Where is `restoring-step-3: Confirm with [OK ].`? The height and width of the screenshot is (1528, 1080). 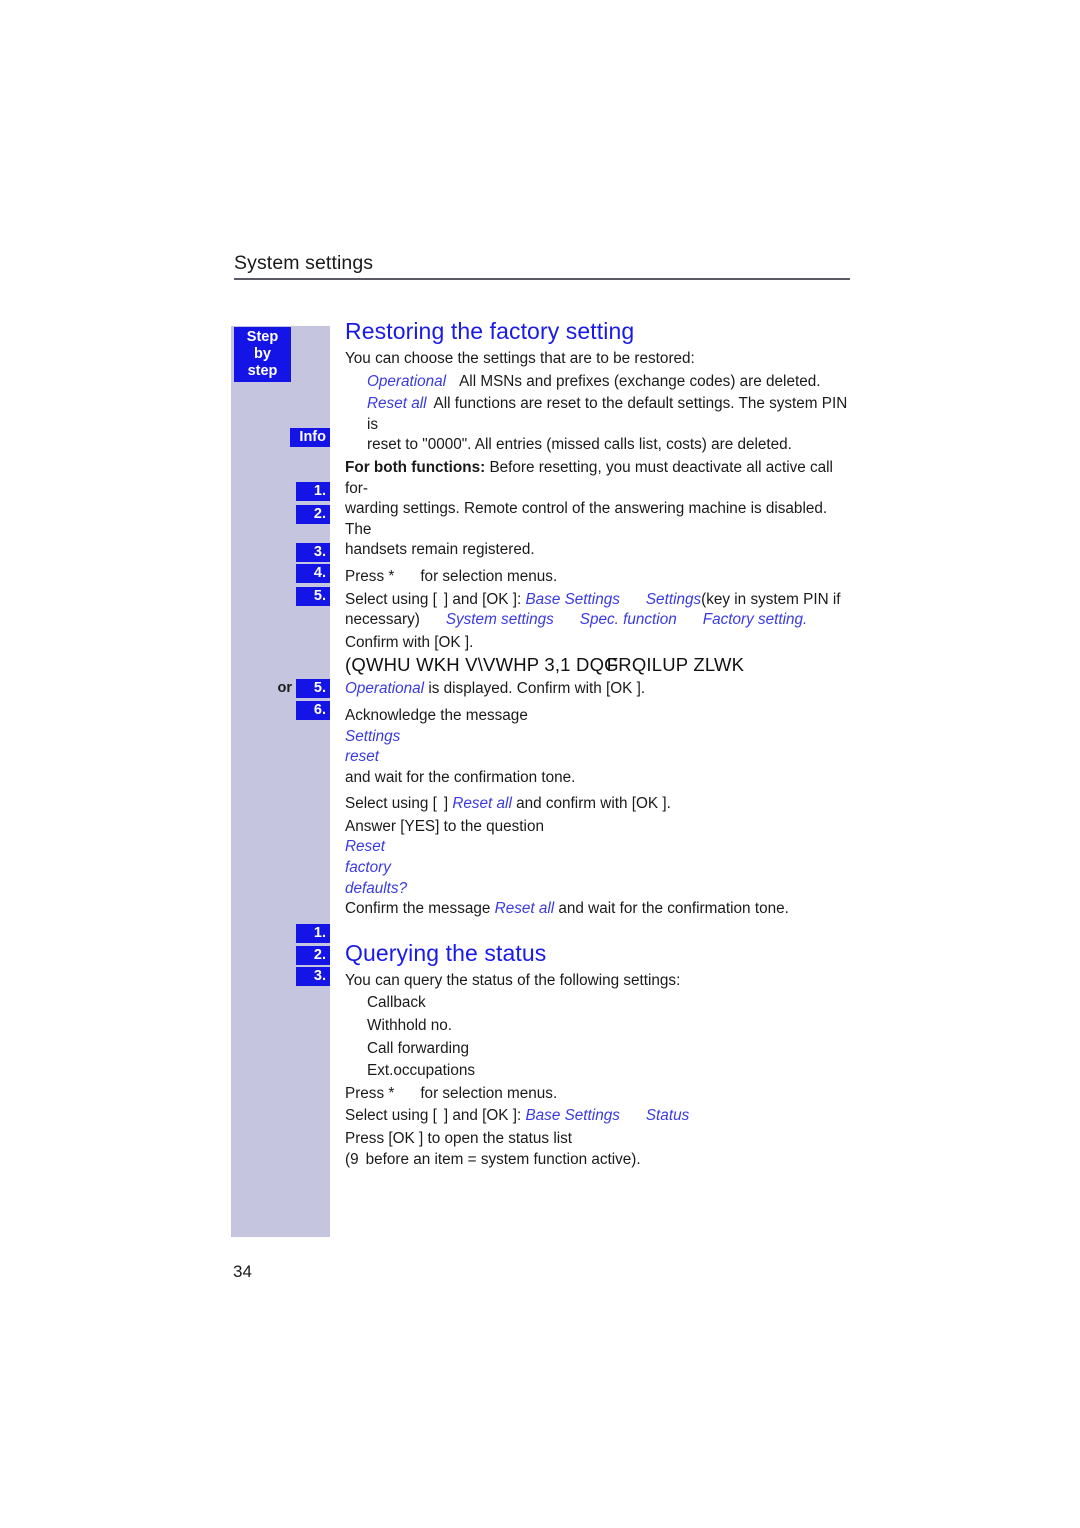 restoring-step-3: Confirm with [OK ]. is located at coordinates (409, 642).